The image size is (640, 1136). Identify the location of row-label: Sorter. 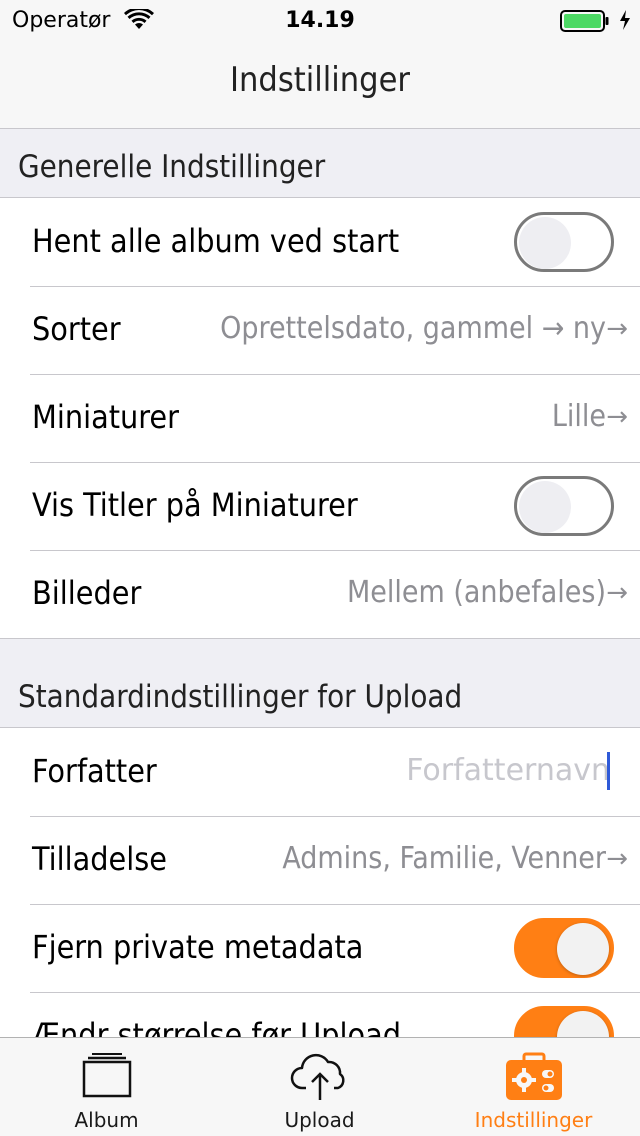
(76, 329).